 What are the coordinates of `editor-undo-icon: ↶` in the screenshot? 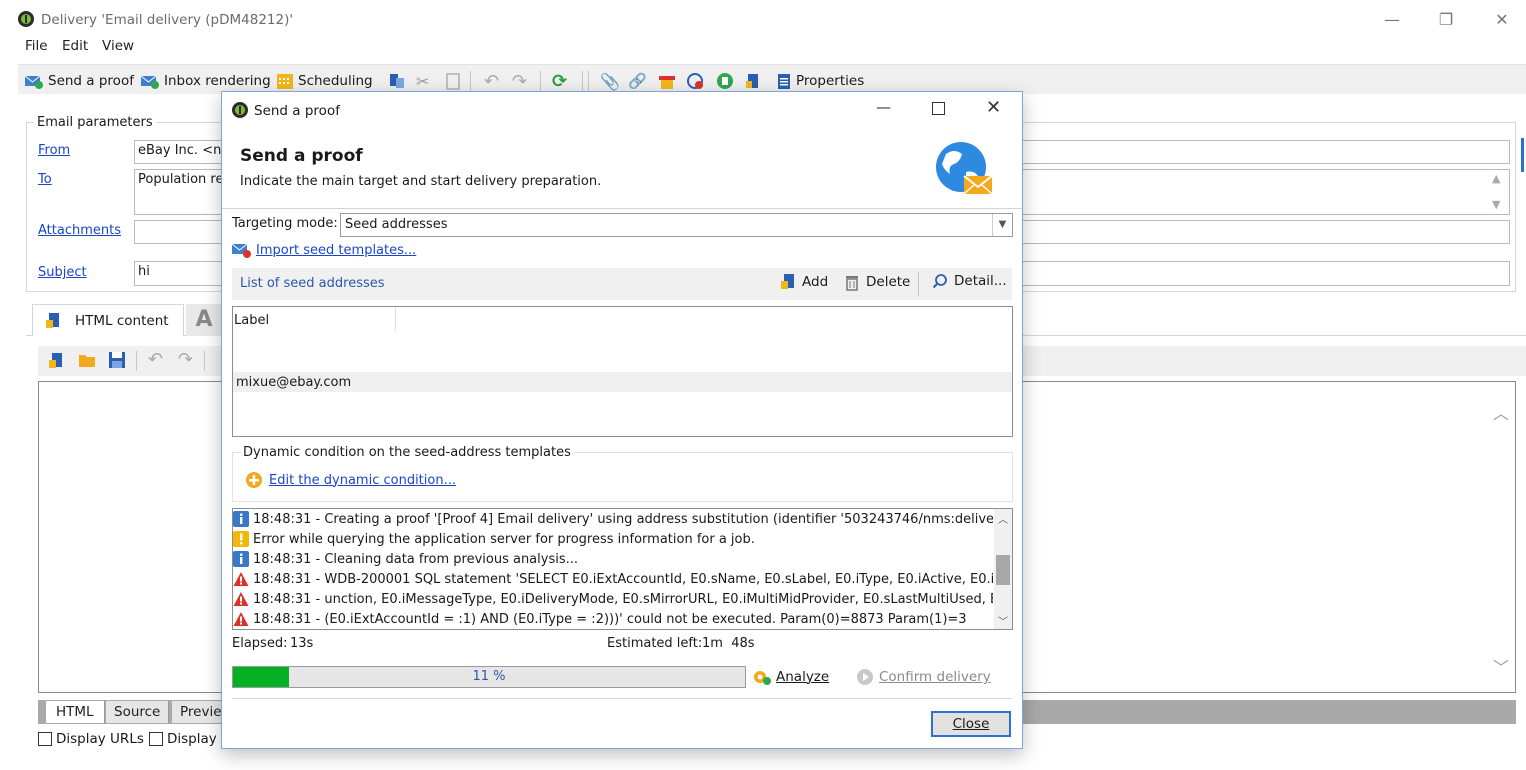 It's located at (155, 359).